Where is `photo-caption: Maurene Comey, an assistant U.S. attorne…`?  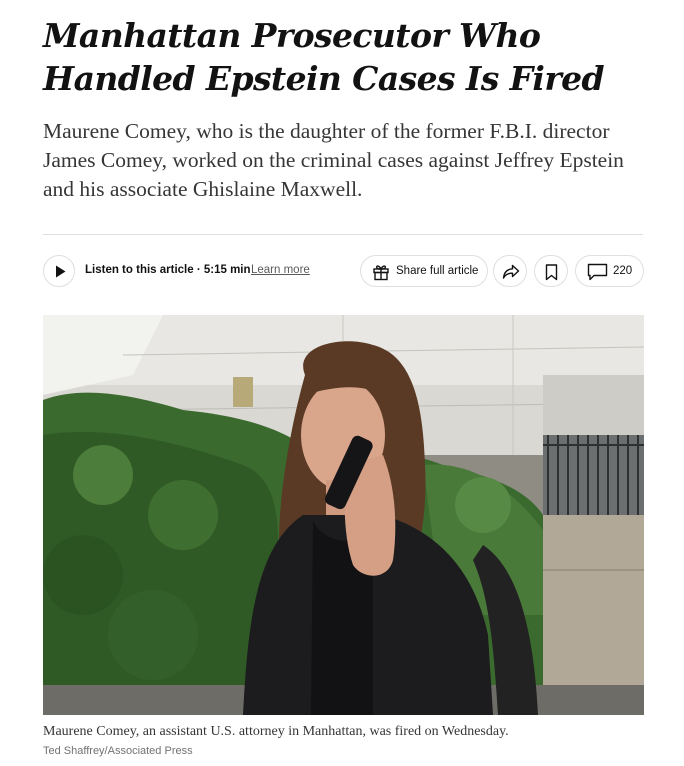
photo-caption: Maurene Comey, an assistant U.S. attorne… is located at coordinates (276, 731).